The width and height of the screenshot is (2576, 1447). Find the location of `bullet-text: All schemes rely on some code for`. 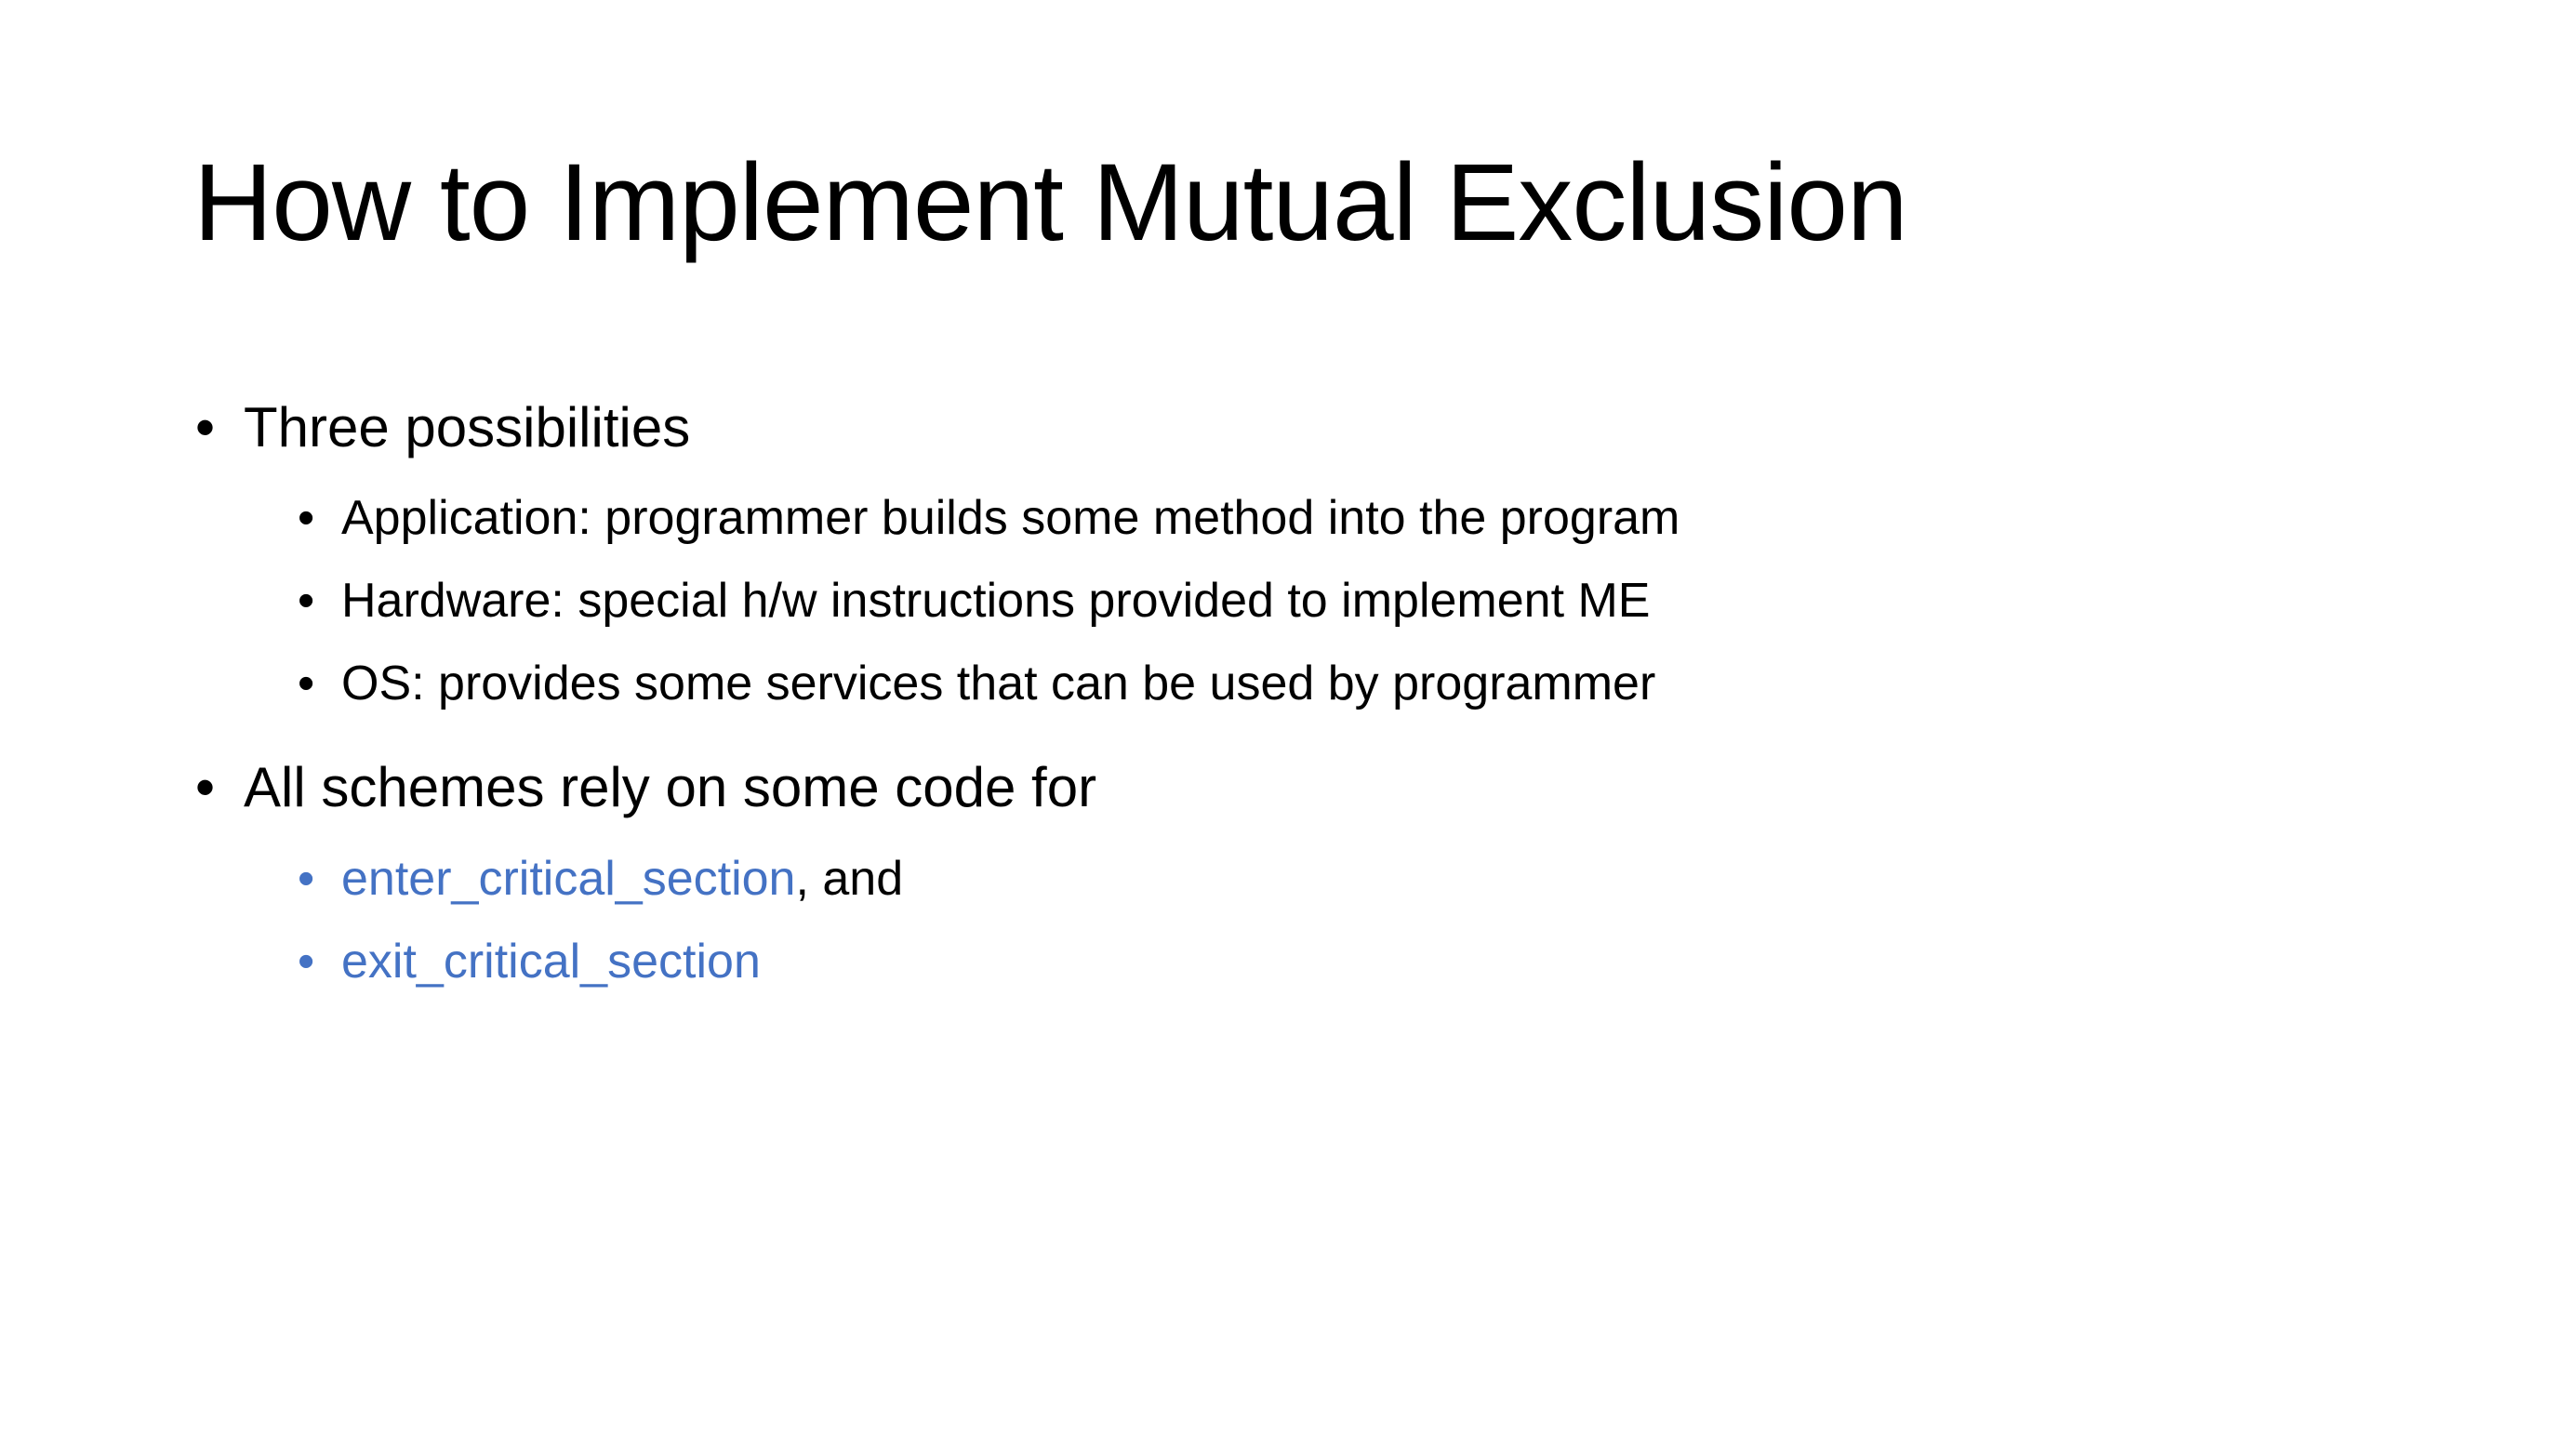

bullet-text: All schemes rely on some code for is located at coordinates (670, 787).